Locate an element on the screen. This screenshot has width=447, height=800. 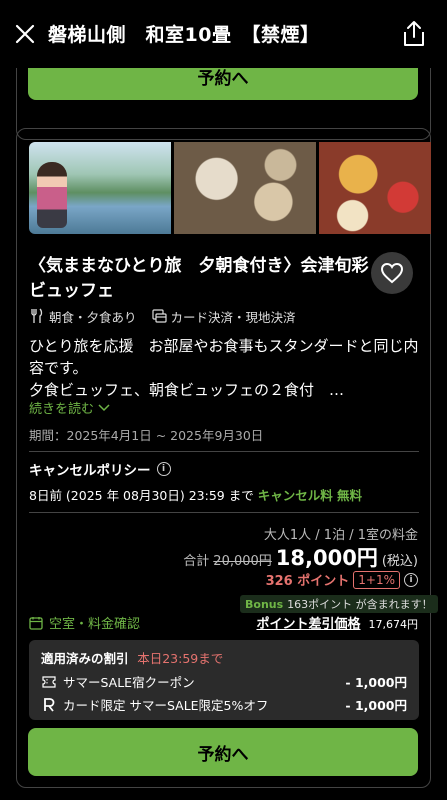
availability-label: 空室・料金確認 is located at coordinates (95, 624).